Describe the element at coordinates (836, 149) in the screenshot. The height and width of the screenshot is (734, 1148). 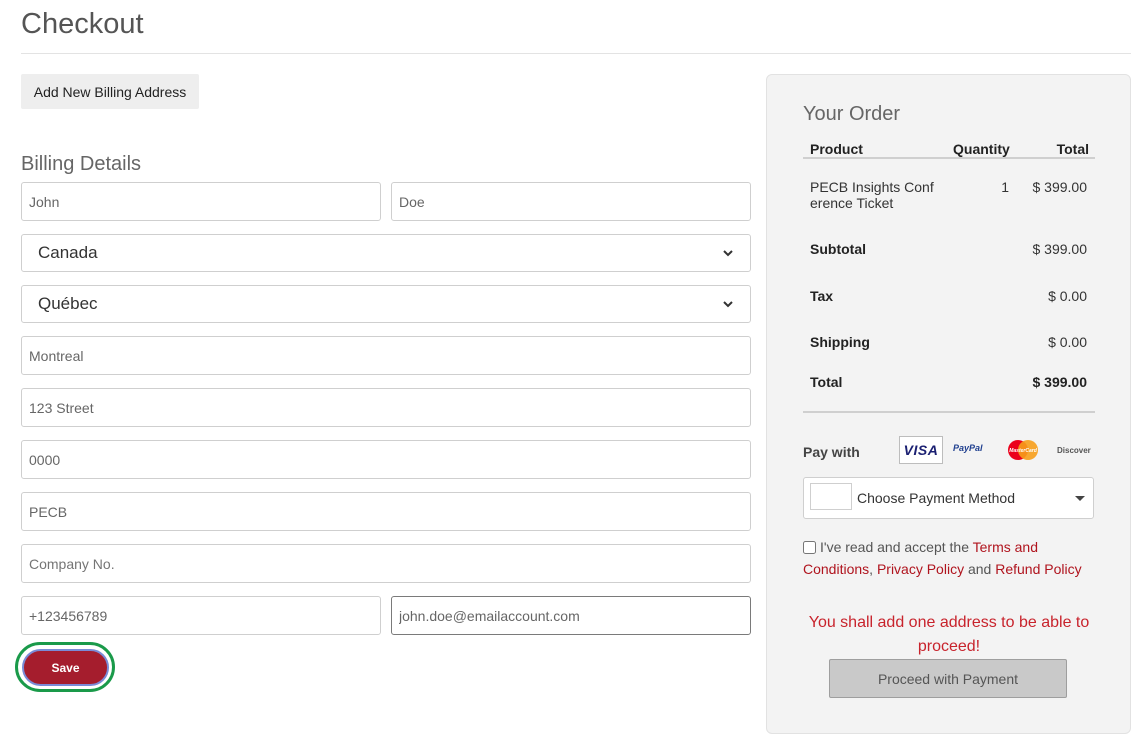
I see `header-product: Product` at that location.